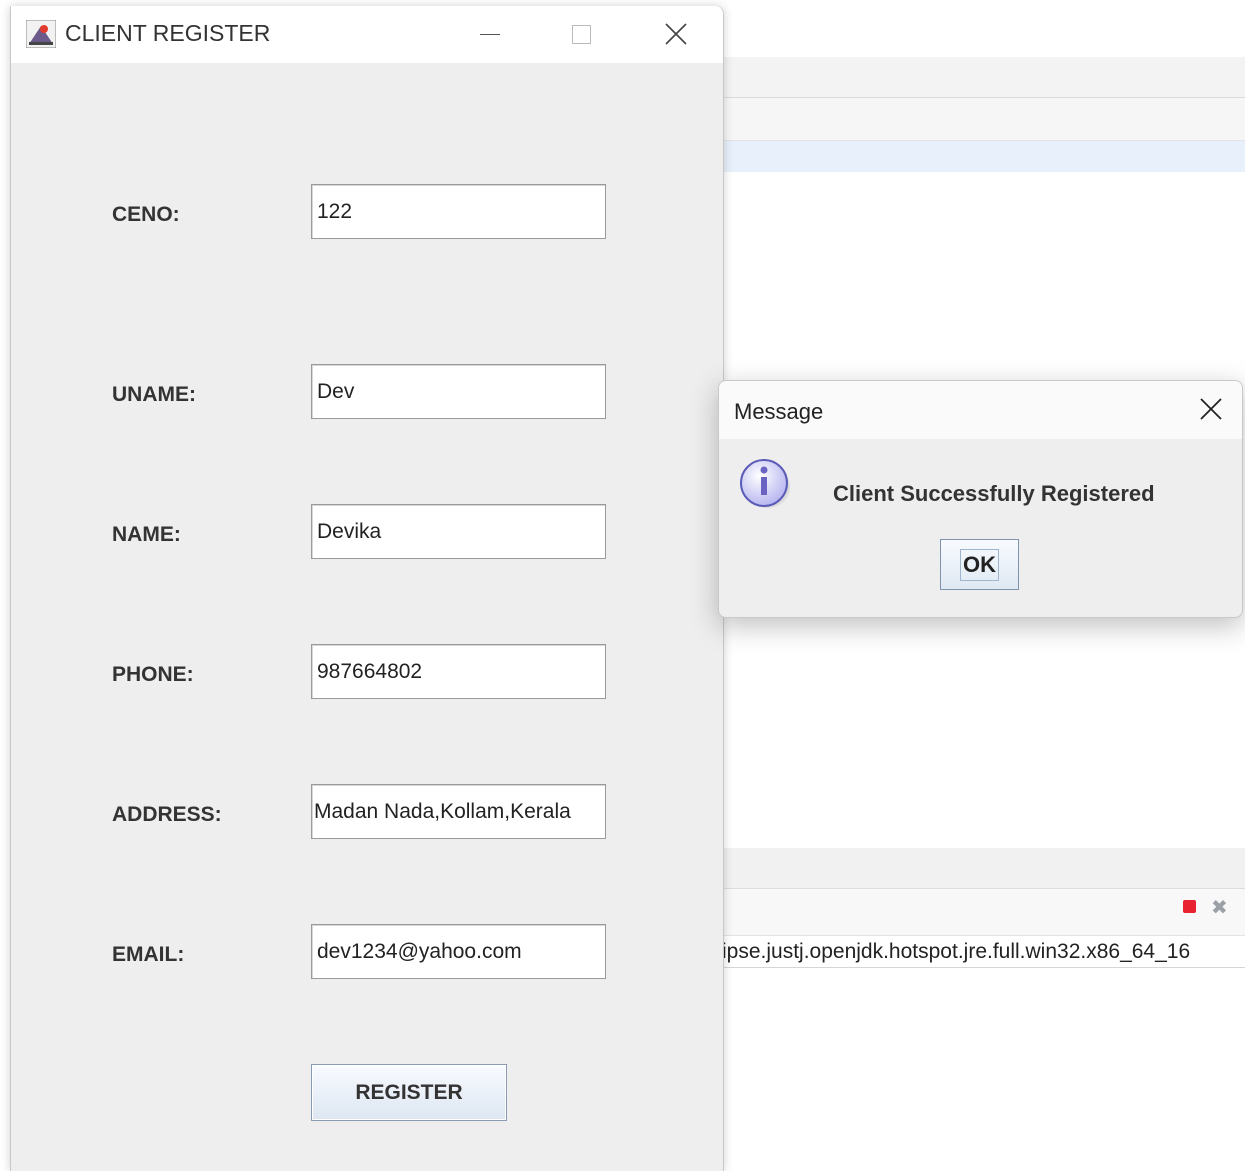  What do you see at coordinates (983, 119) in the screenshot?
I see `ide-tab-bar` at bounding box center [983, 119].